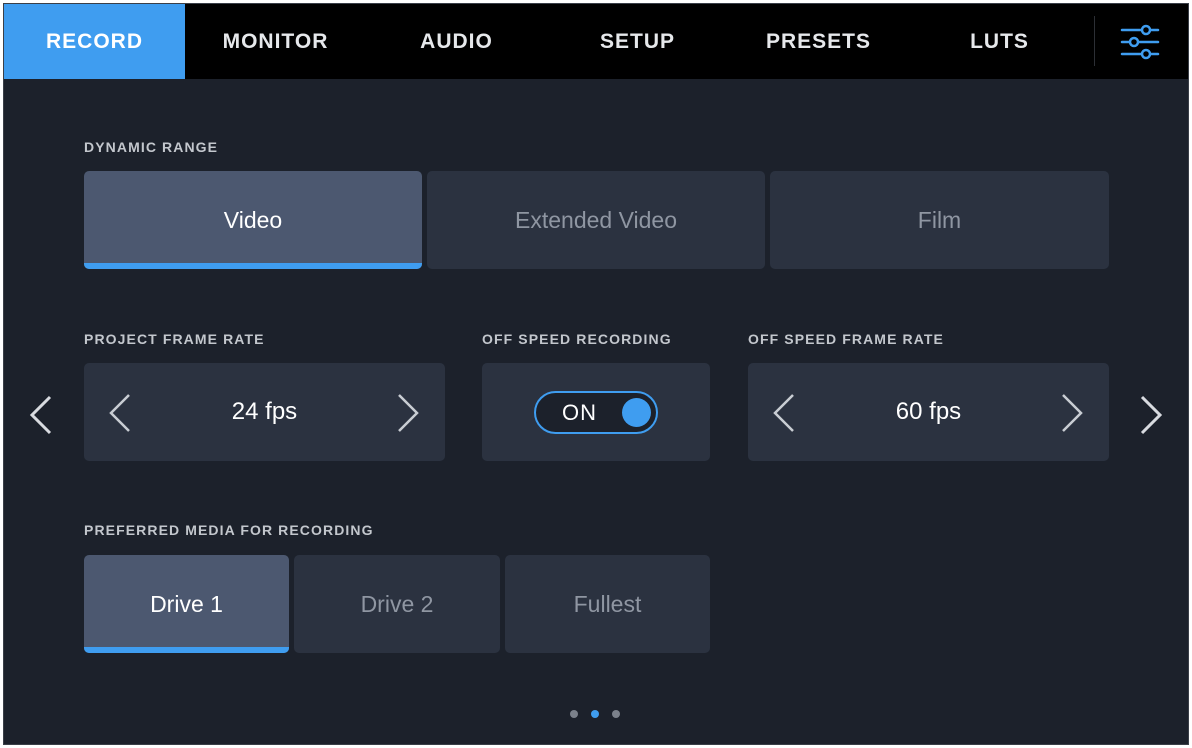  I want to click on media-fullest-button: Fullest, so click(607, 604).